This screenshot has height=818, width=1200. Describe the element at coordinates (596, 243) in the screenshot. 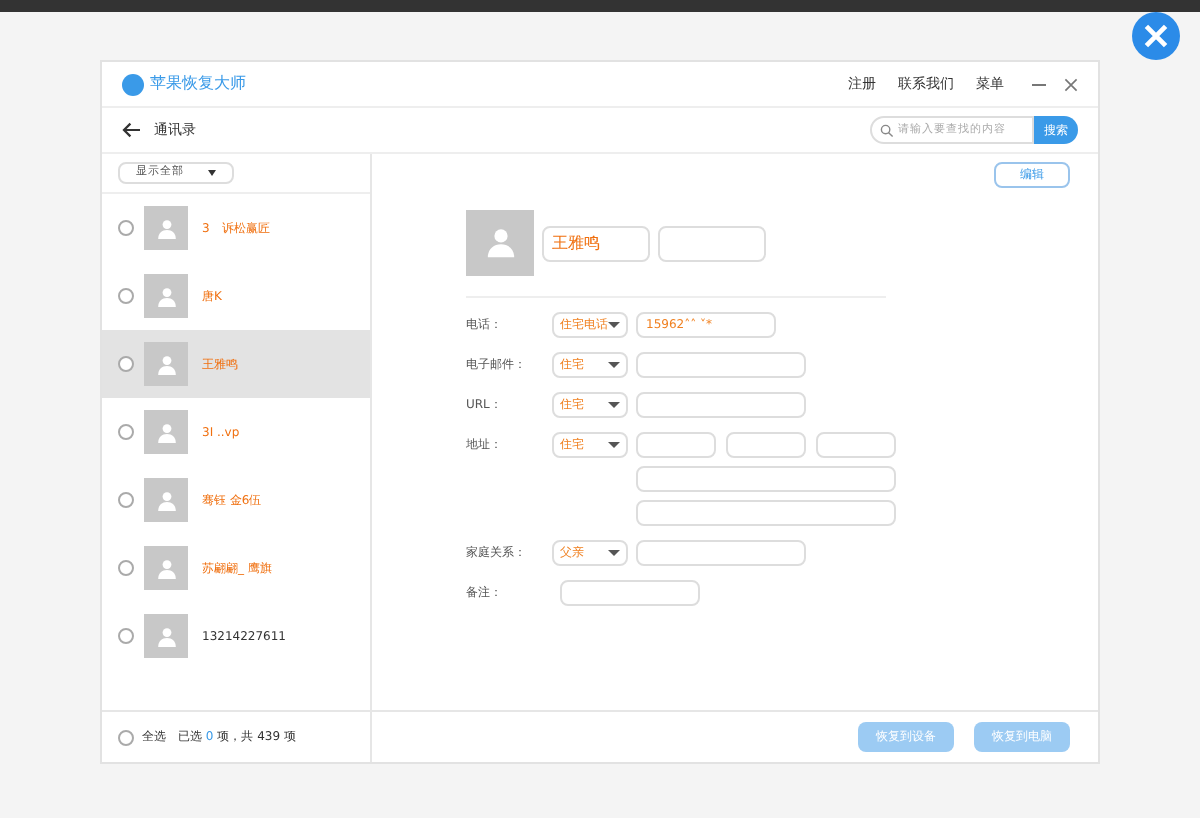

I see `first-name-field: 王雅鸣` at that location.